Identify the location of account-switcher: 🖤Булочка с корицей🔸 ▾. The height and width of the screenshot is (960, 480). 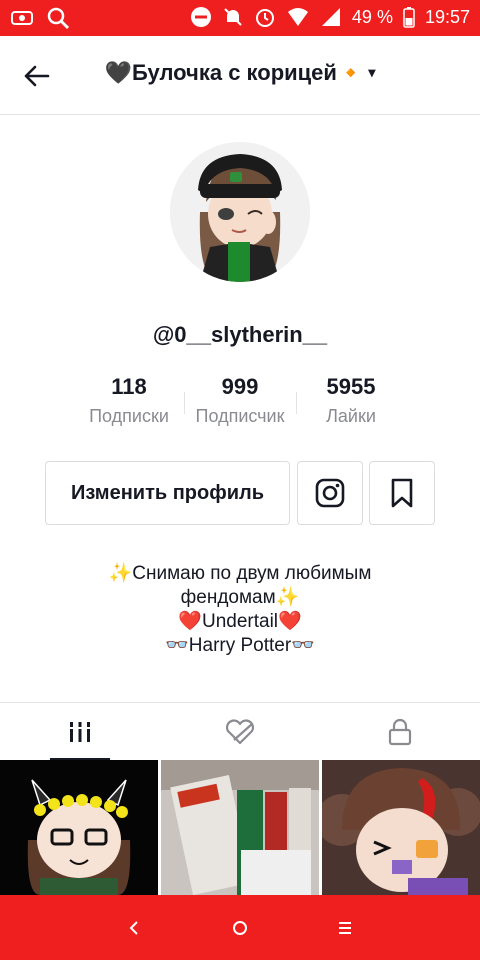
(240, 73).